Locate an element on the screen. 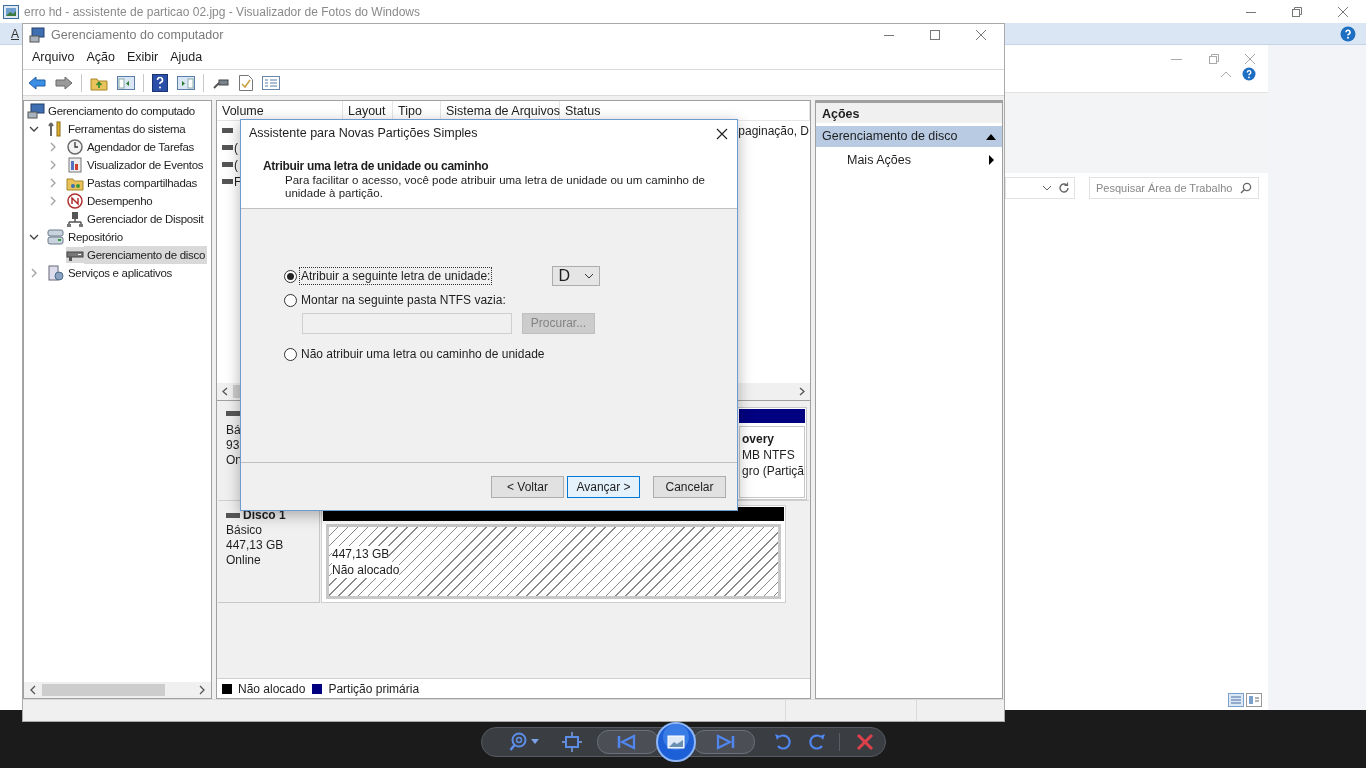 This screenshot has width=1366, height=768. dialog-button: Cancelar is located at coordinates (689, 486).